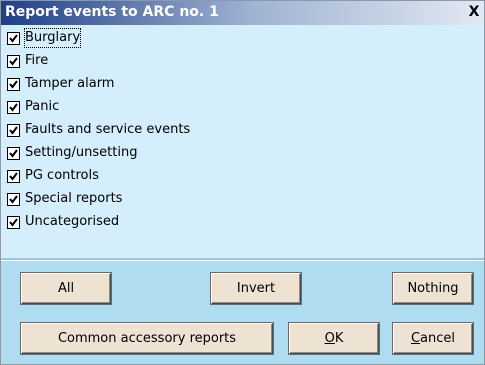  I want to click on checkbox-burglary, so click(13, 38).